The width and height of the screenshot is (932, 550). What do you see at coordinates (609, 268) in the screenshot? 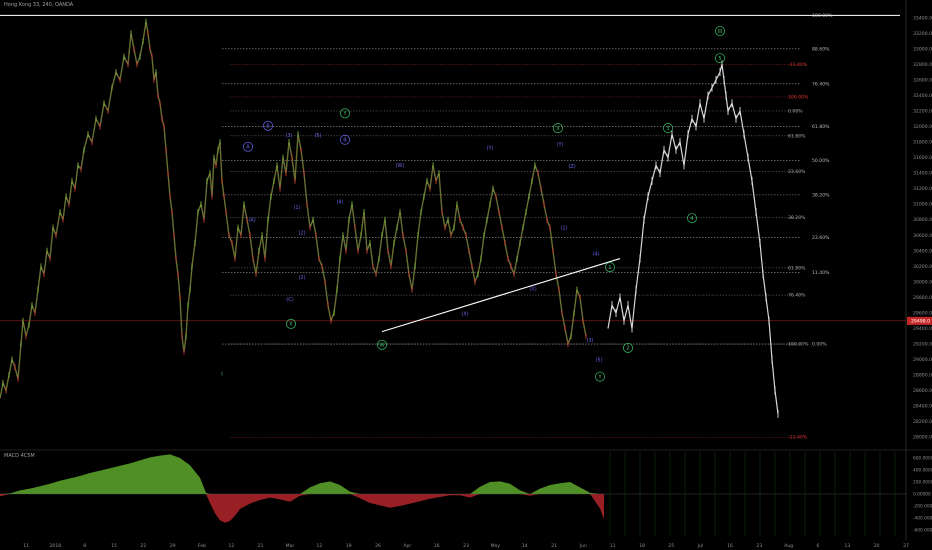
I see `wave-label: 1` at bounding box center [609, 268].